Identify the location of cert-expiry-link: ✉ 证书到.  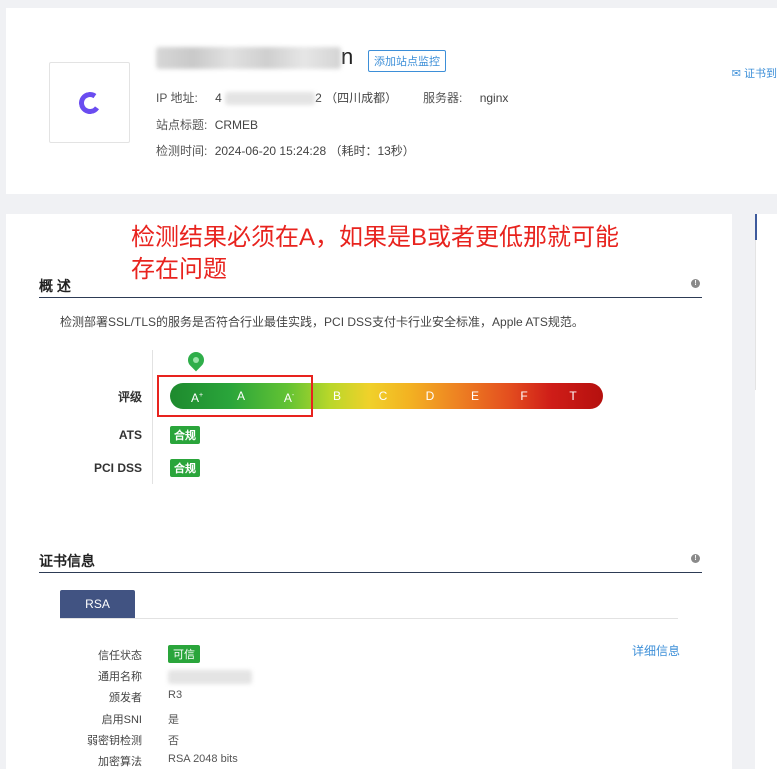
(754, 73).